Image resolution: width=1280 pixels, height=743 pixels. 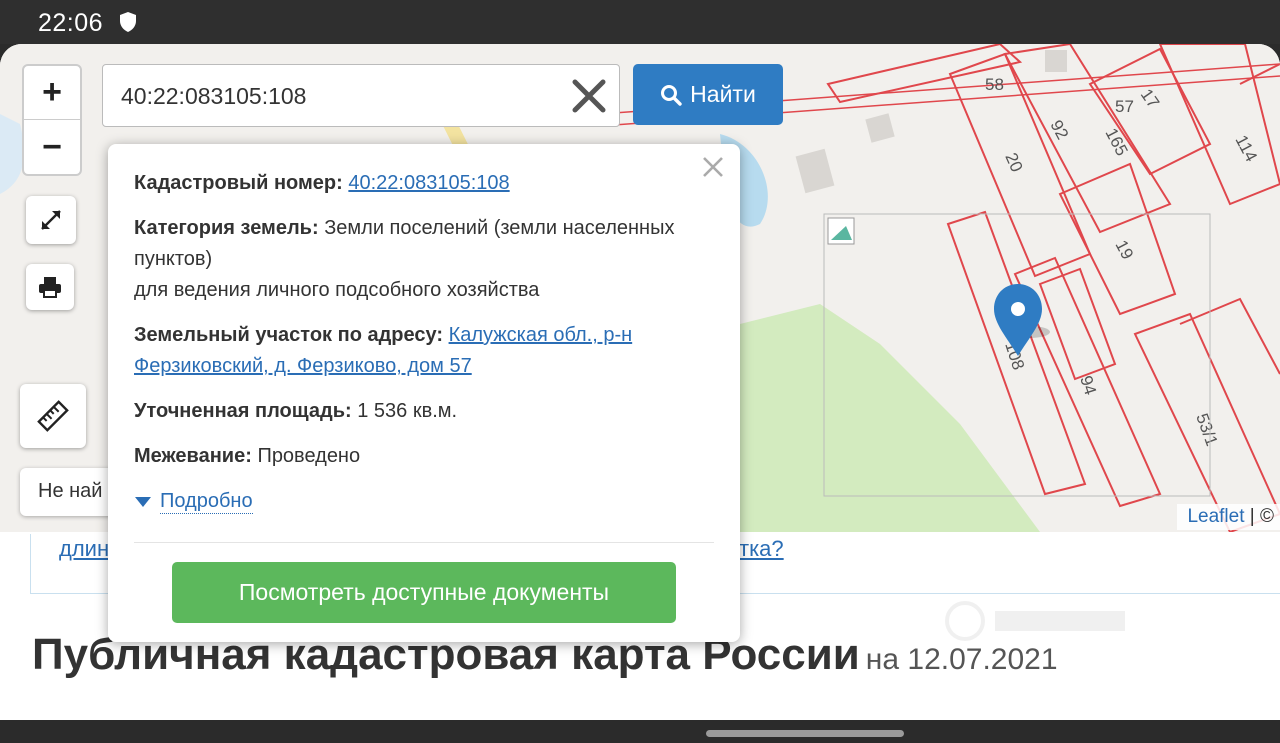 What do you see at coordinates (424, 542) in the screenshot?
I see `divider` at bounding box center [424, 542].